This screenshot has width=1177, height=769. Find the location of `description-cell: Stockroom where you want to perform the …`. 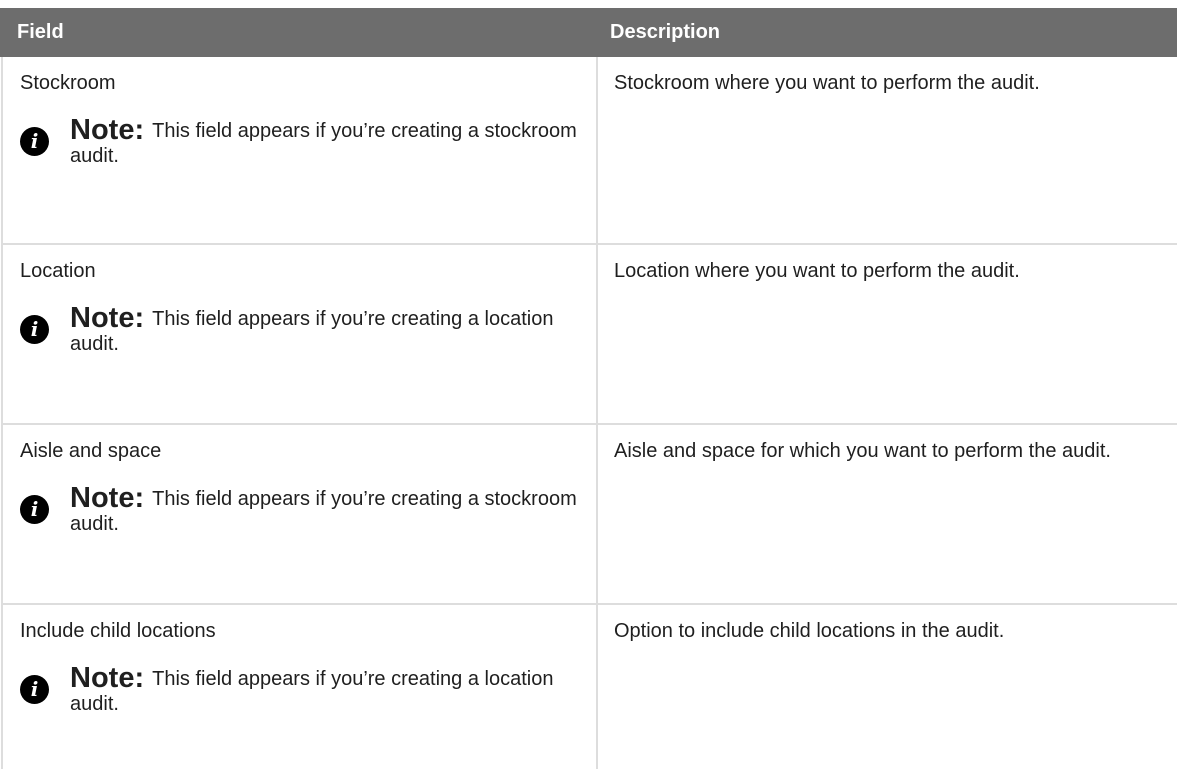

description-cell: Stockroom where you want to perform the … is located at coordinates (886, 151).